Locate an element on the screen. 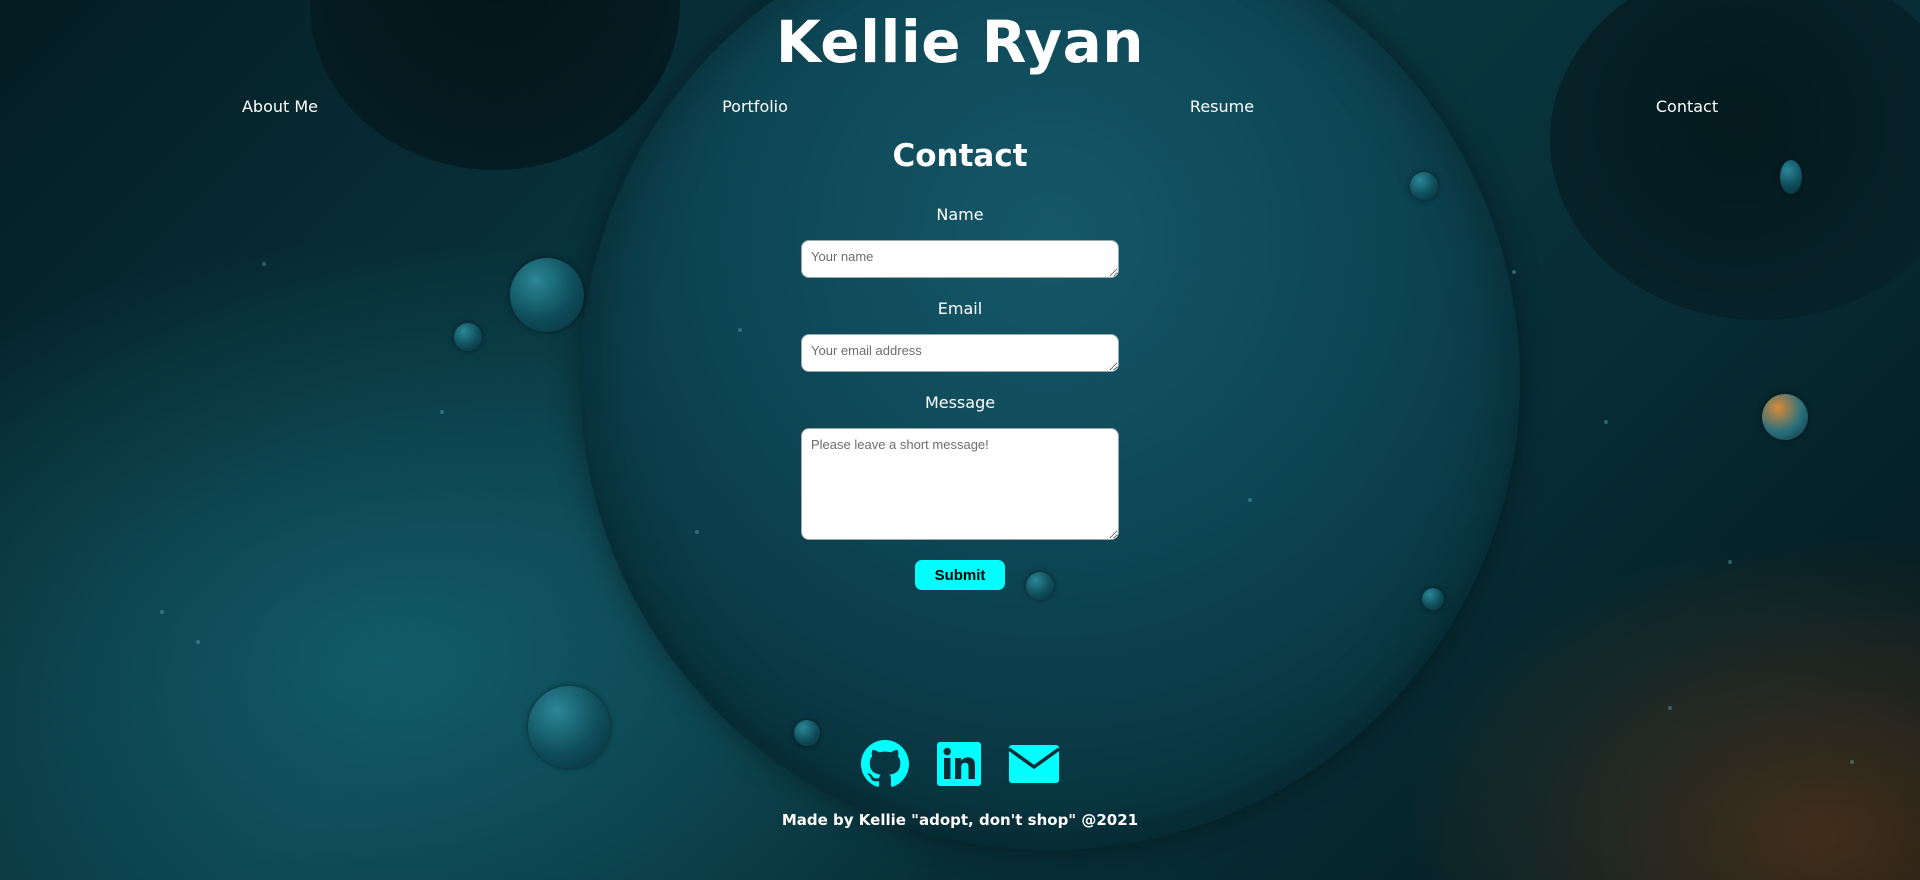  submit-button: Submit is located at coordinates (960, 575).